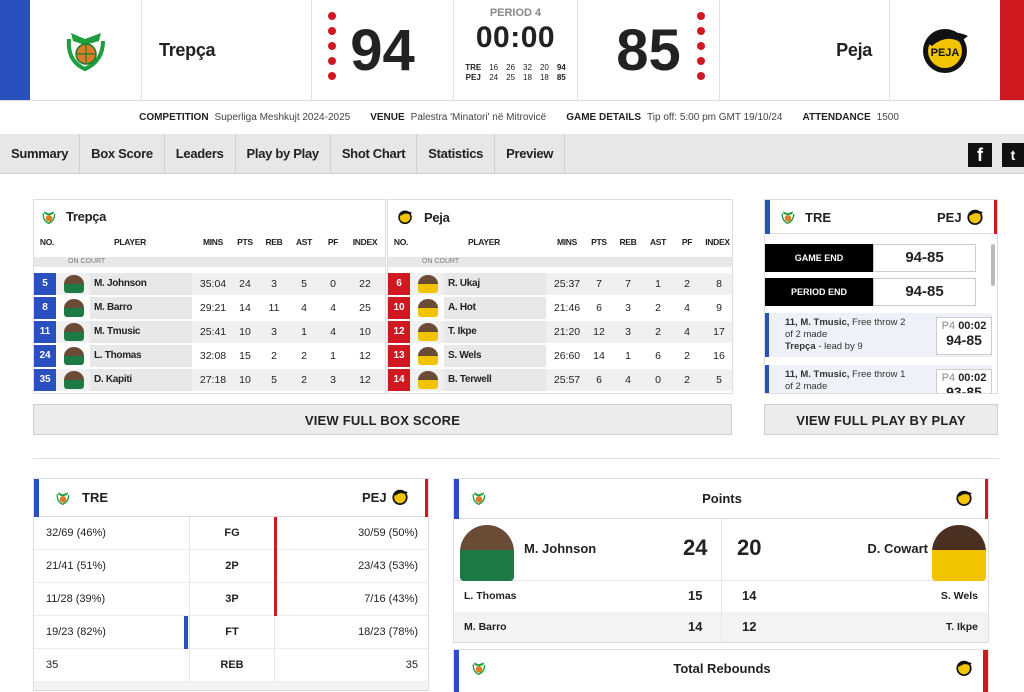 This screenshot has height=692, width=1024. What do you see at coordinates (227, 50) in the screenshot?
I see `home-team-name: Trepça` at bounding box center [227, 50].